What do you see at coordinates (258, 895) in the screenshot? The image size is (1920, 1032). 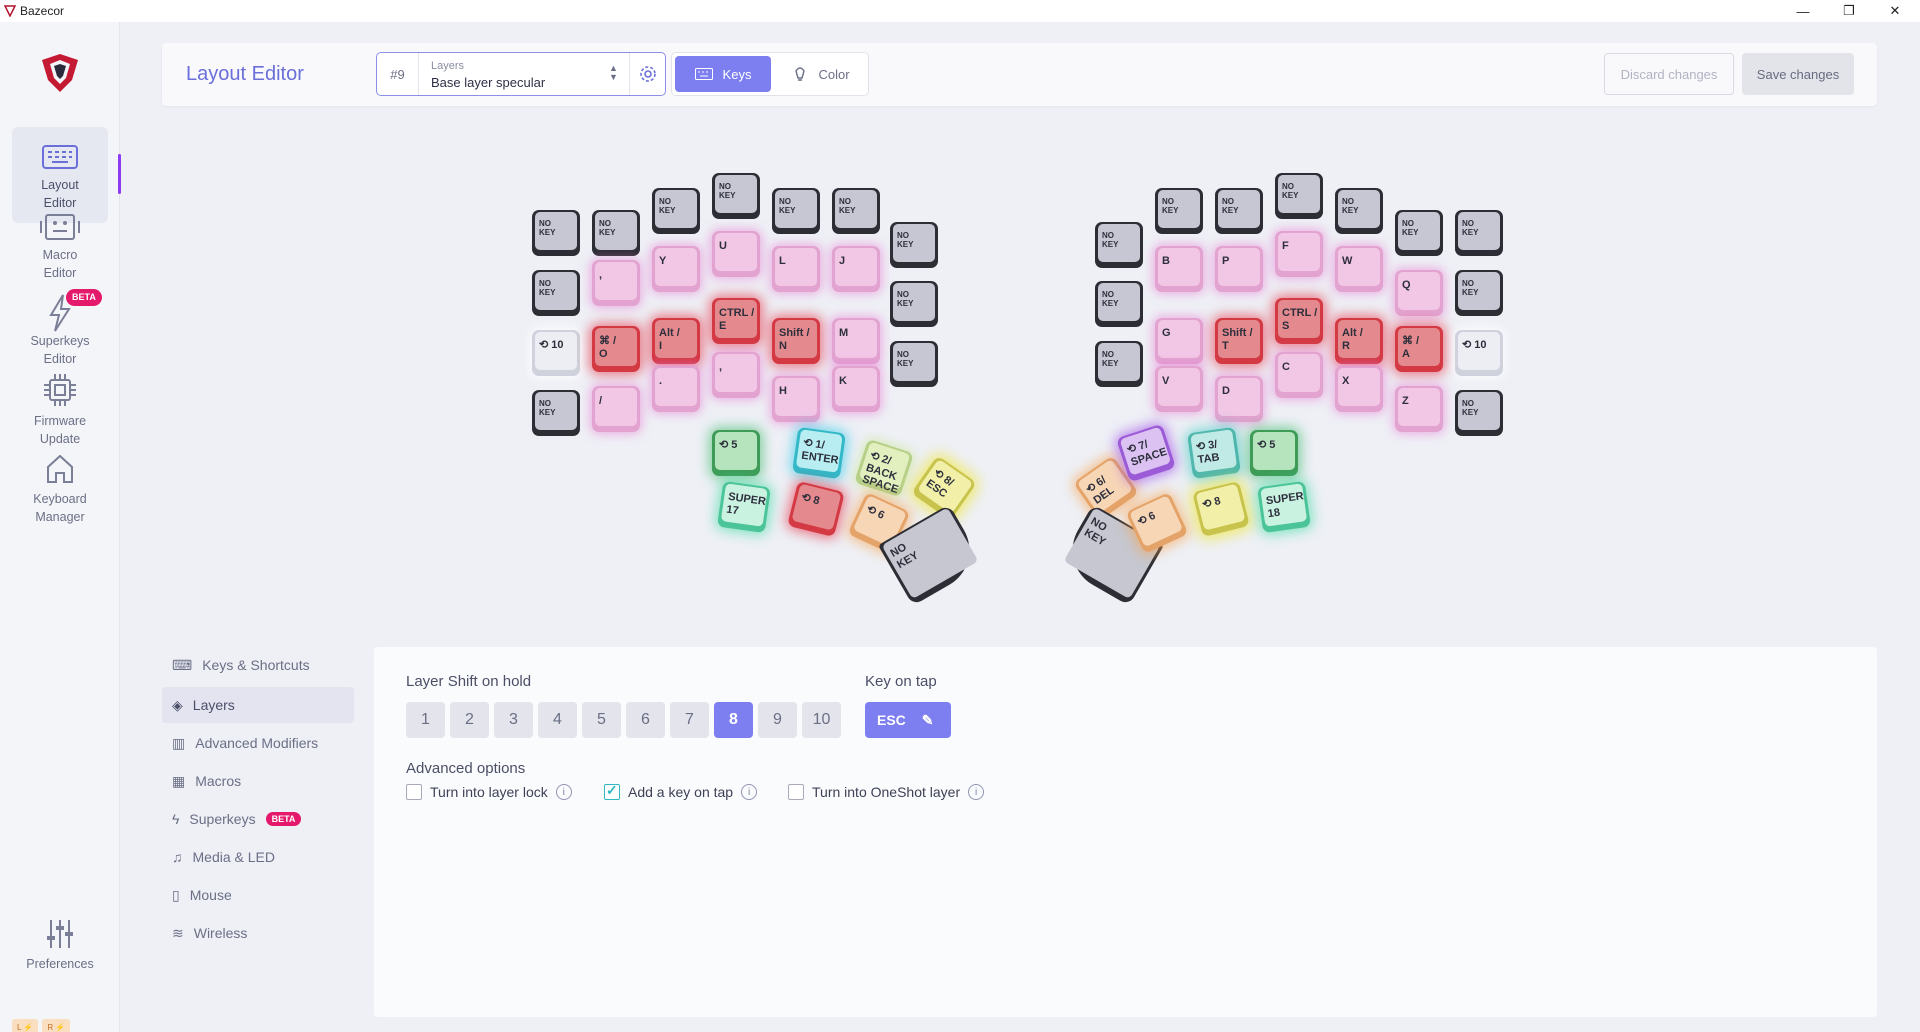 I see `menu-mouse: ▯ Mouse` at bounding box center [258, 895].